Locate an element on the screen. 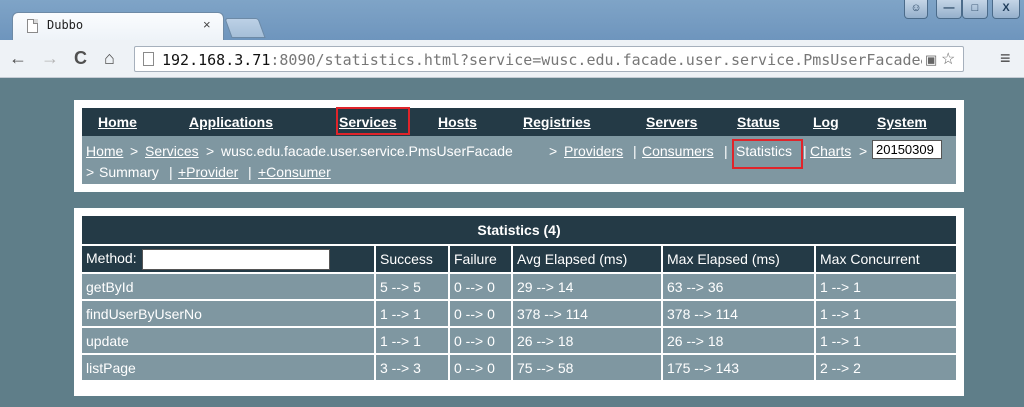 Image resolution: width=1024 pixels, height=407 pixels. column-header: Avg Elapsed (ms) is located at coordinates (587, 259).